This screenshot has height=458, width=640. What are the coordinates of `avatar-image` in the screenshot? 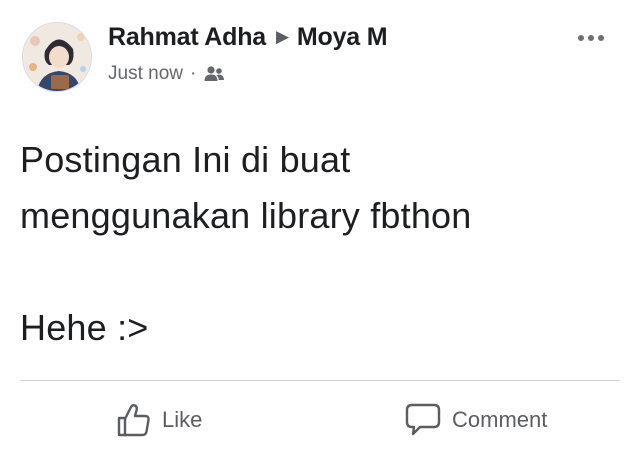 It's located at (57, 57).